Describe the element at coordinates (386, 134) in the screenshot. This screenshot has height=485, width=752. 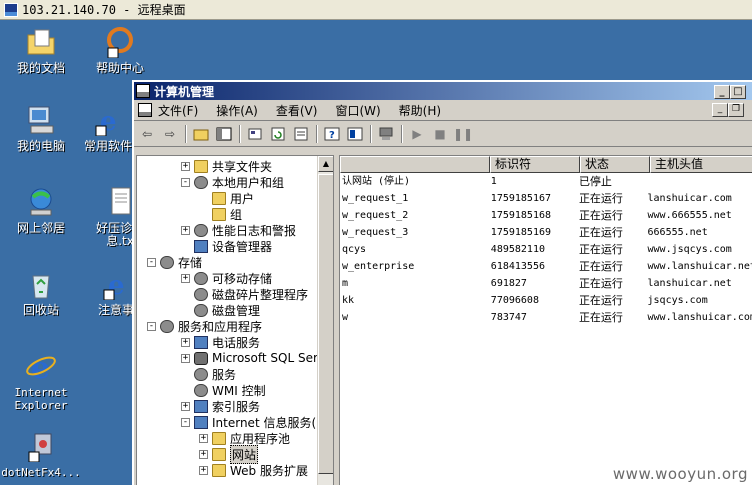
I see `computer-icon` at that location.